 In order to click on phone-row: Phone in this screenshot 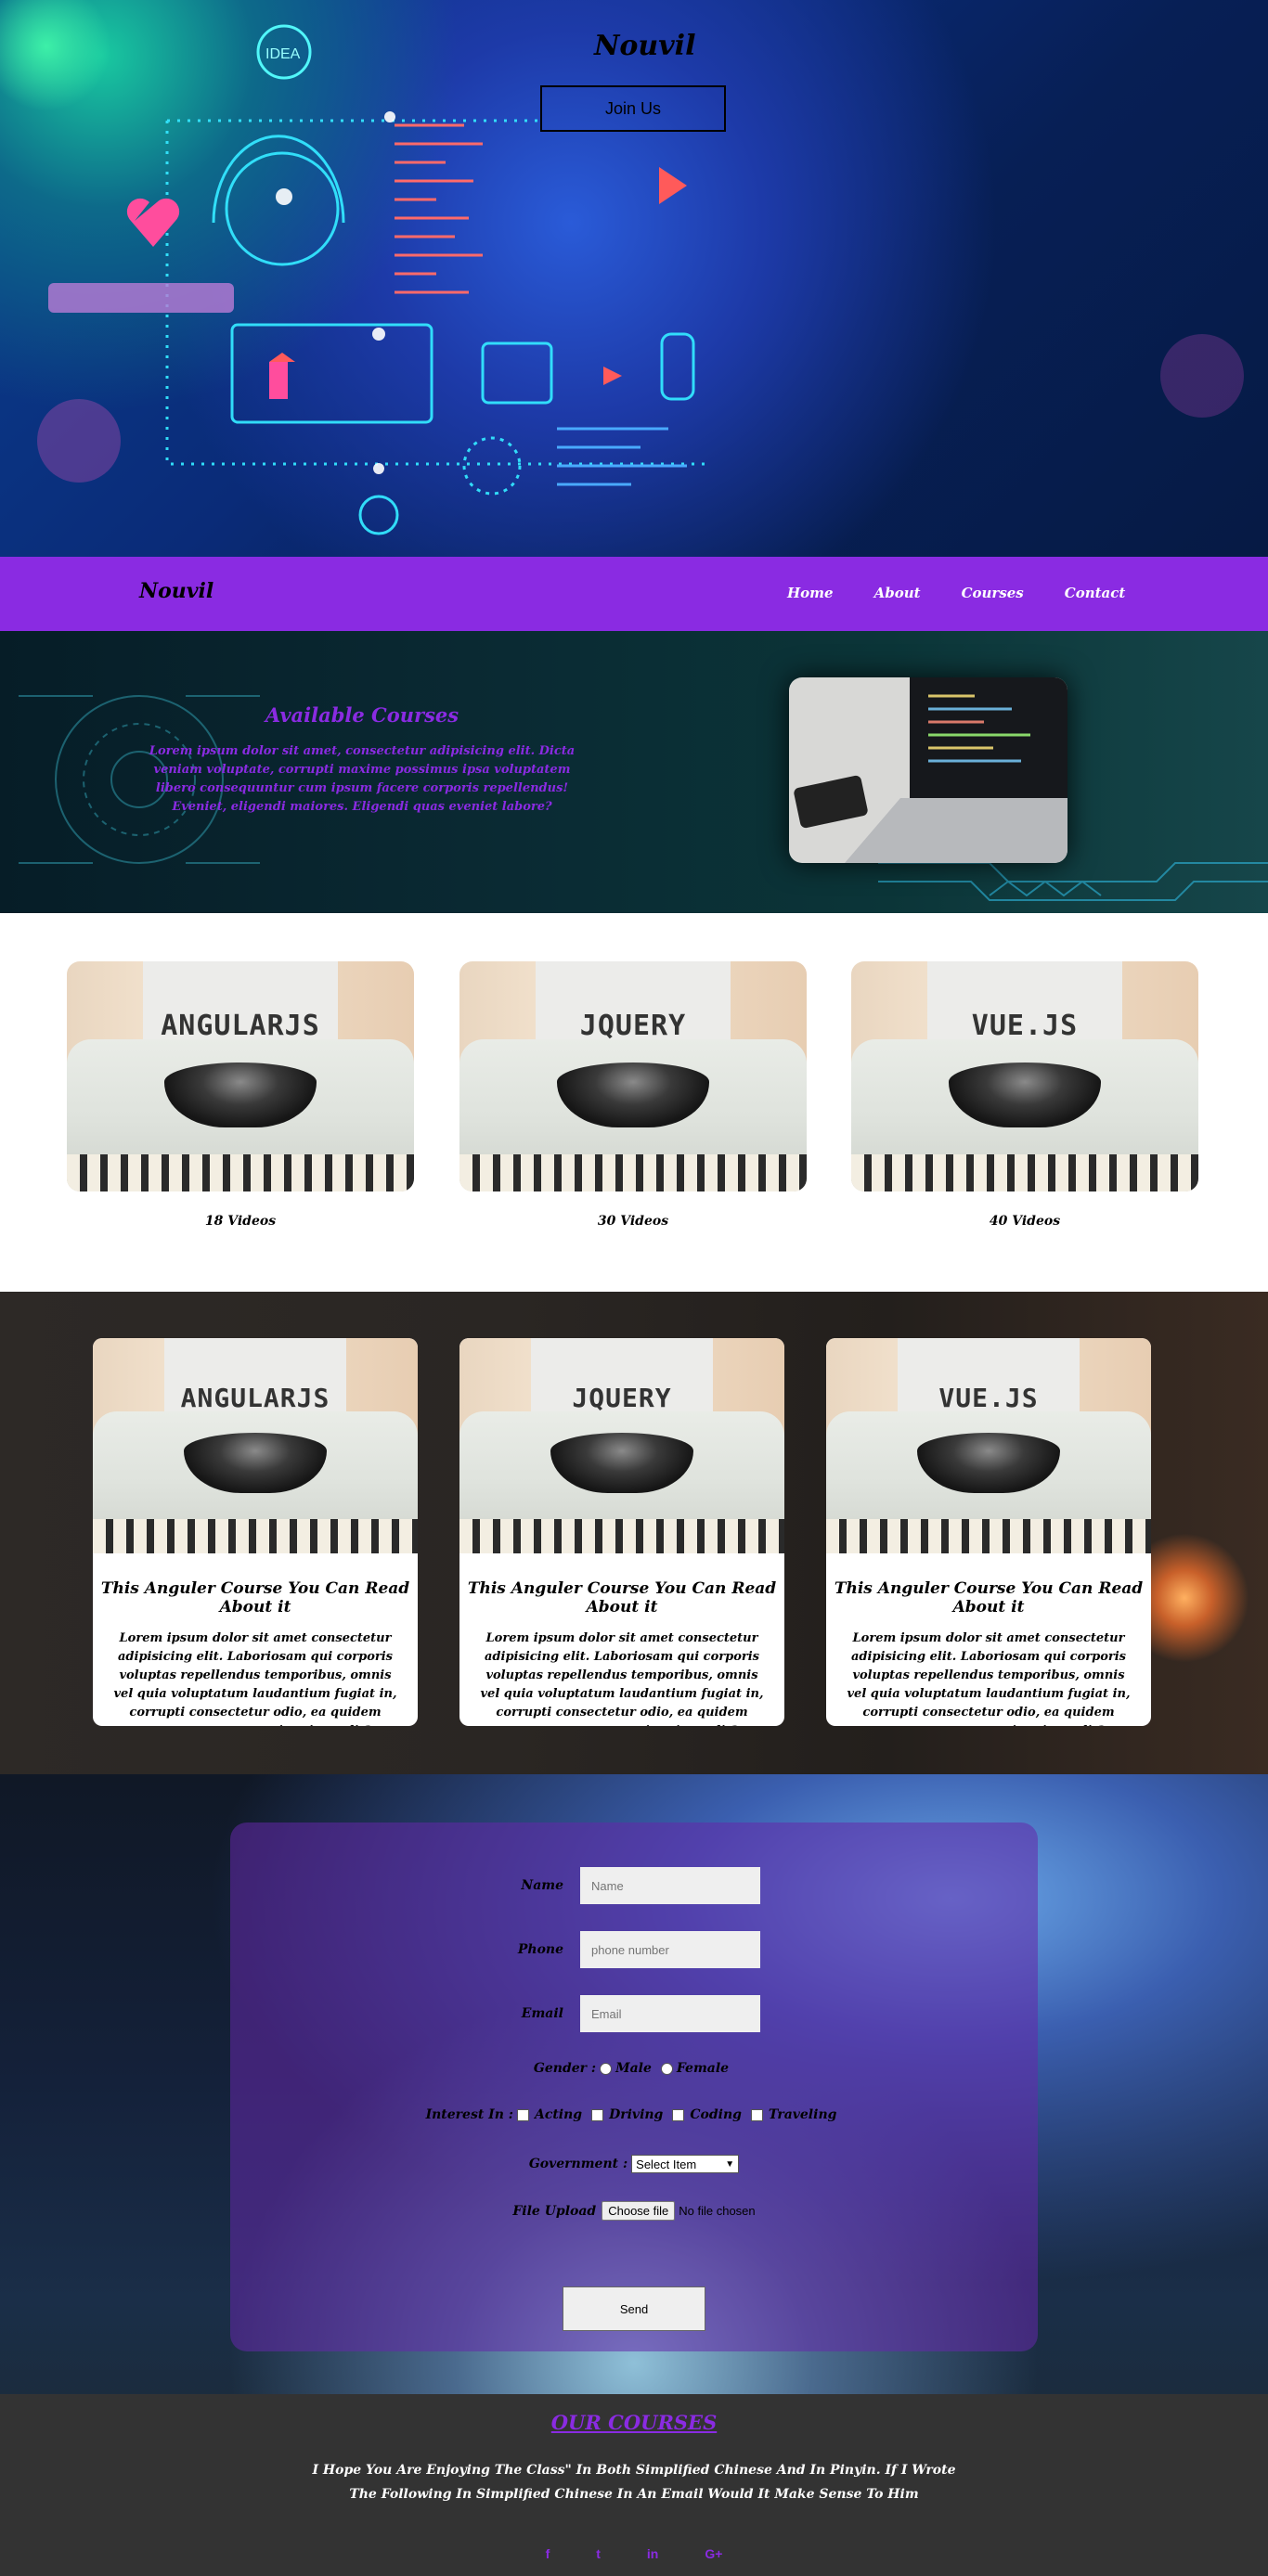, I will do `click(634, 1949)`.